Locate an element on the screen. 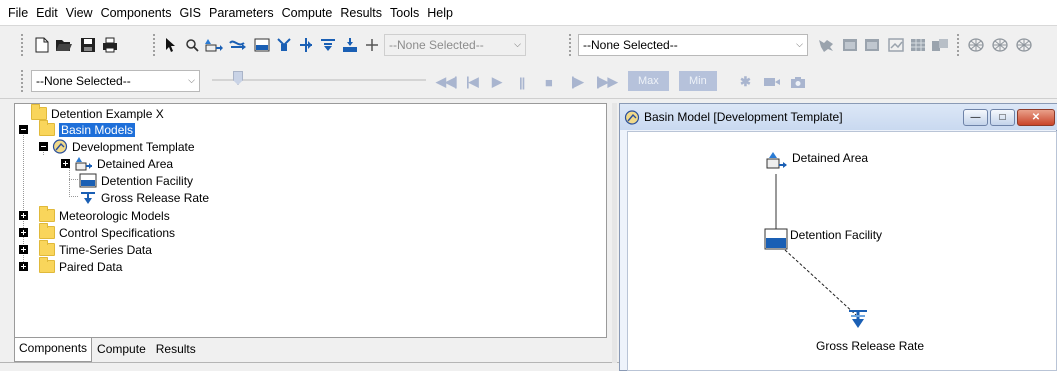  splitter is located at coordinates (614, 233).